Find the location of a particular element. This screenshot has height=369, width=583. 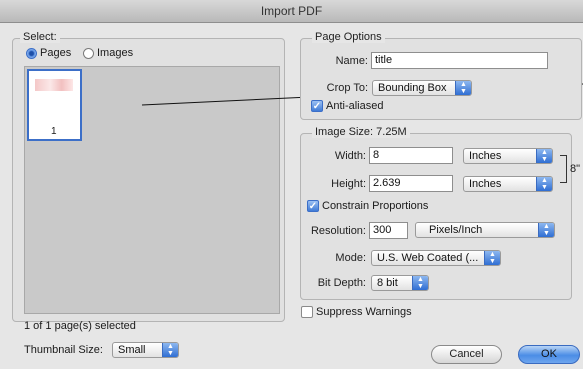

constrain-proportions-checkbox: ✓ is located at coordinates (313, 206).